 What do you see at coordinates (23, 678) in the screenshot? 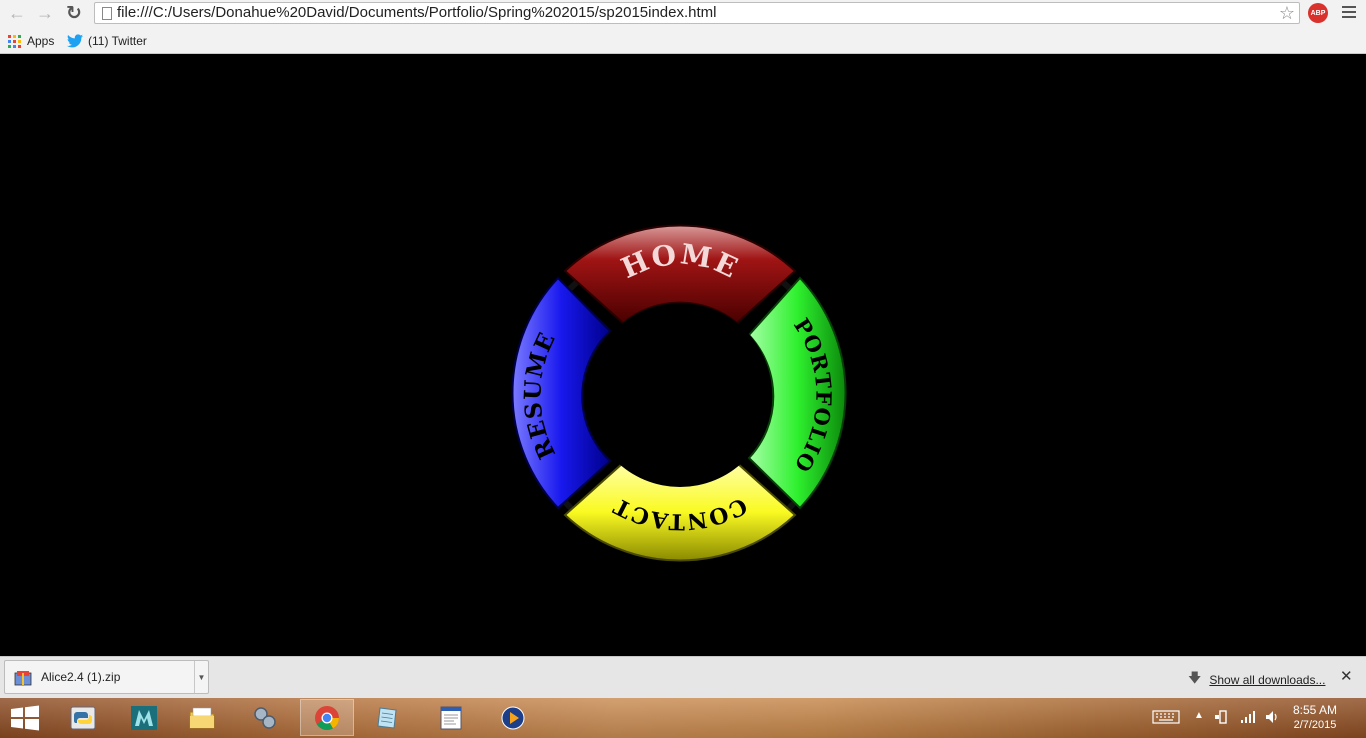
I see `zip-archive-icon` at bounding box center [23, 678].